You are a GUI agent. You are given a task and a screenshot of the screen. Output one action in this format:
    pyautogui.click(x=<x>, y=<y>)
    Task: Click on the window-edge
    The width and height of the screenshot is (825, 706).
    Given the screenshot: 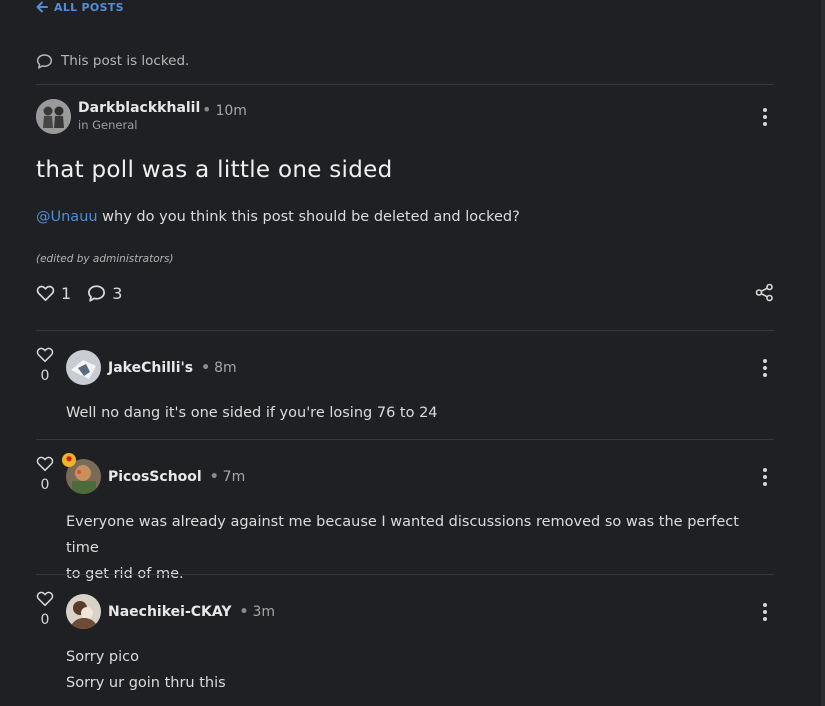 What is the action you would take?
    pyautogui.click(x=823, y=353)
    